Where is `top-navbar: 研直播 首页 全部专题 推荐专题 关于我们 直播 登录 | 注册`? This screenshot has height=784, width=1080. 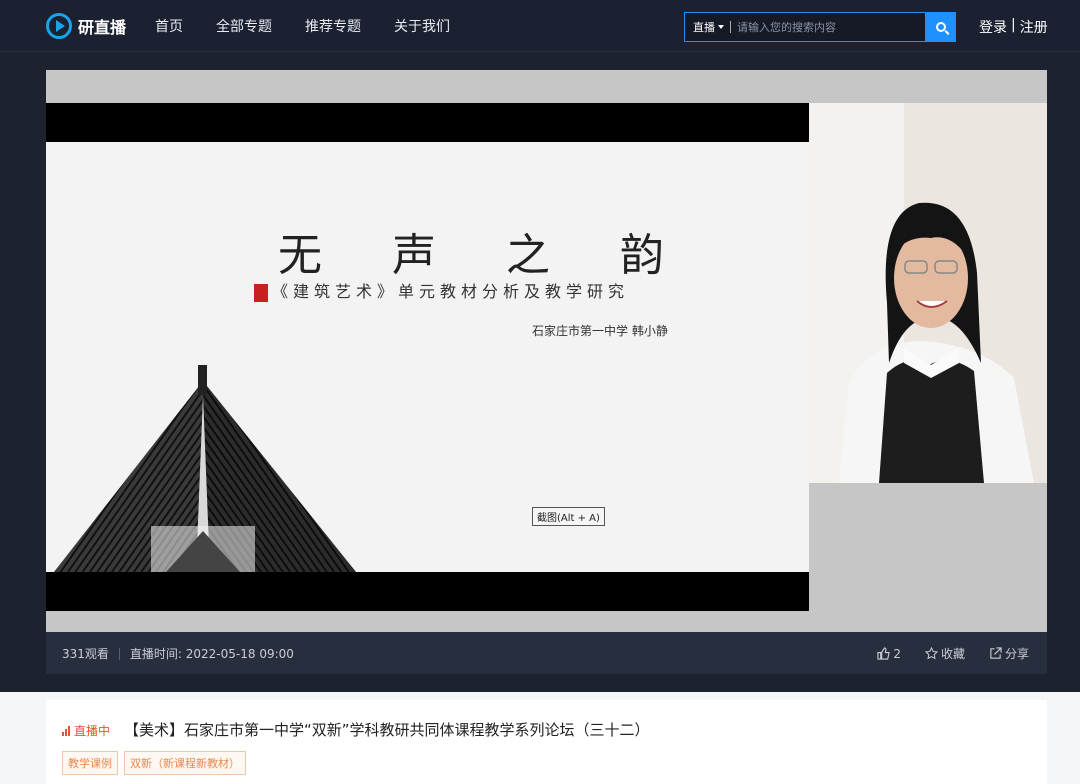 top-navbar: 研直播 首页 全部专题 推荐专题 关于我们 直播 登录 | 注册 is located at coordinates (540, 26).